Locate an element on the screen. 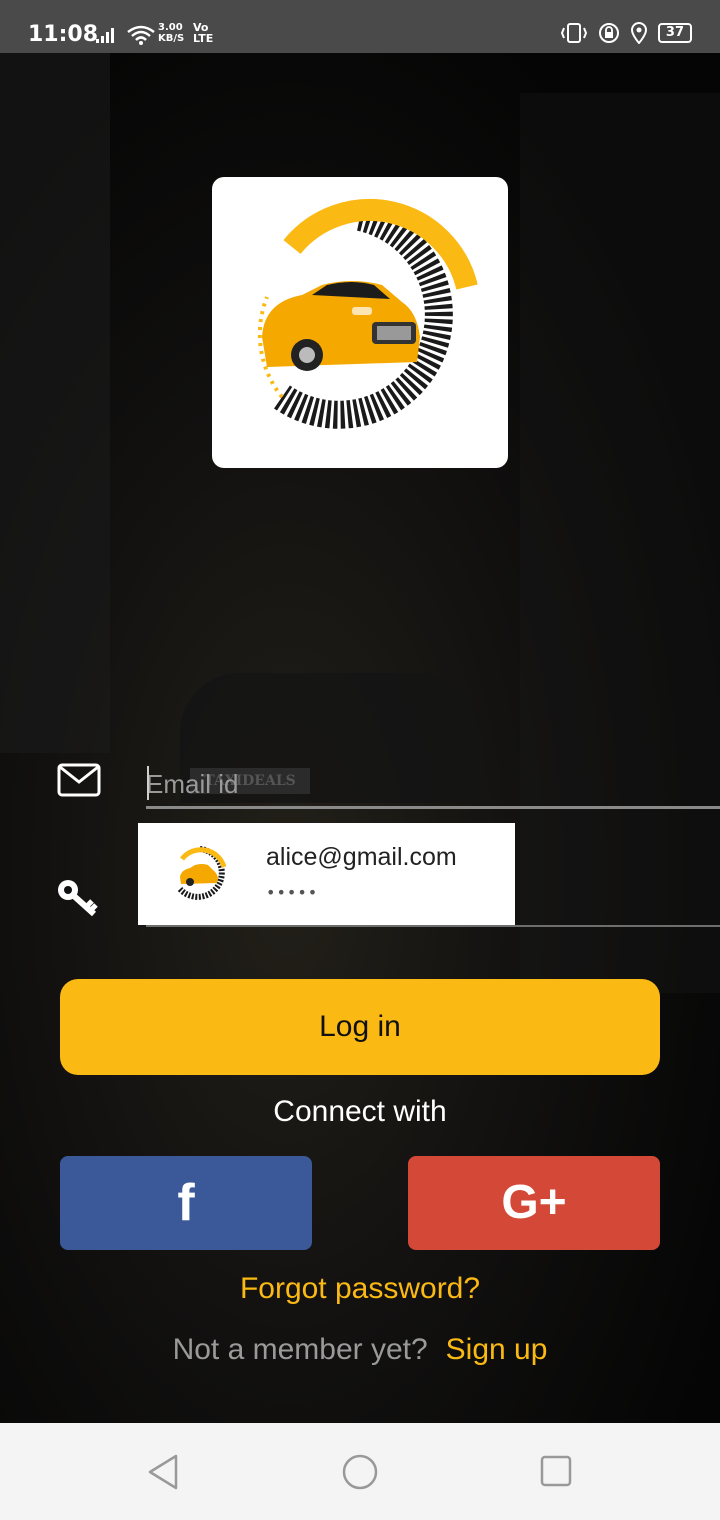 The image size is (720, 1520). facebook-icon: f is located at coordinates (186, 1203).